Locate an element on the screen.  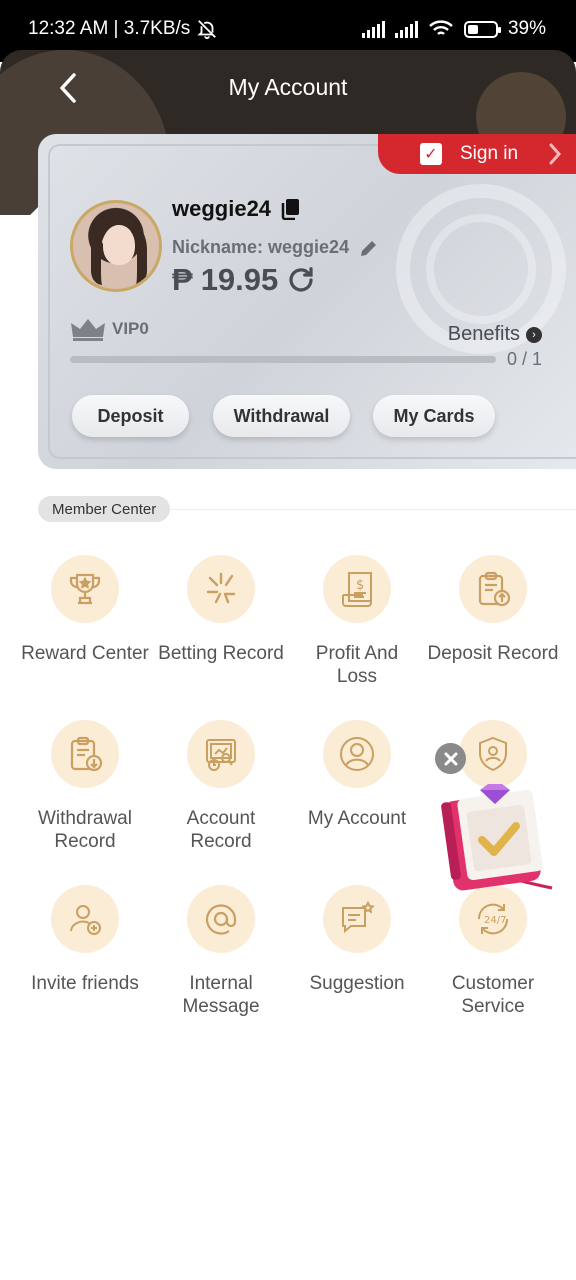
svg-text: 24/7 is located at coordinates (495, 920).